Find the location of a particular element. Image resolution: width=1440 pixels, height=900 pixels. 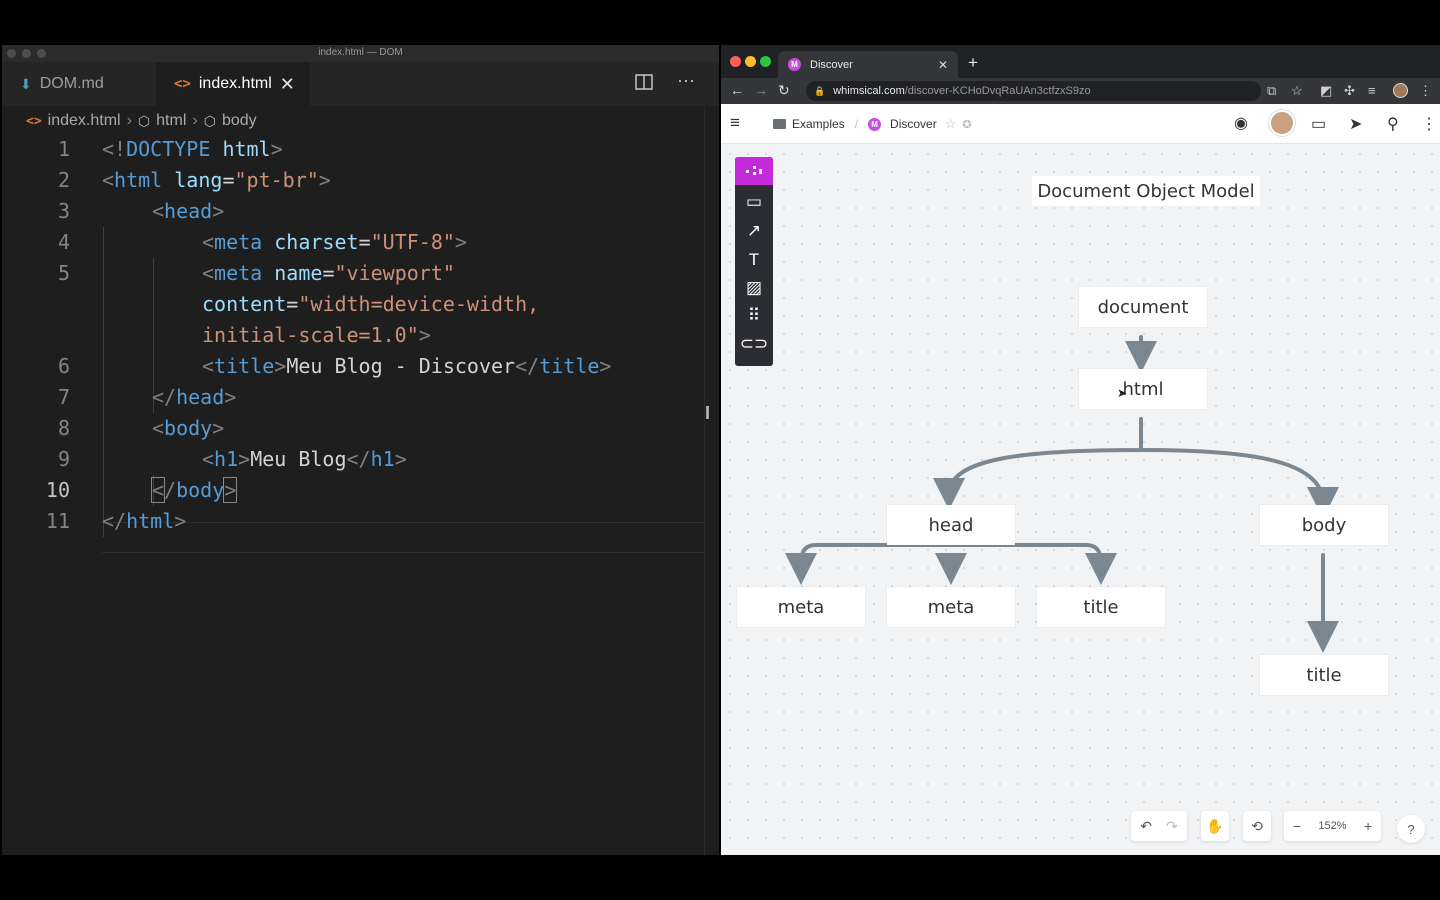

mouse-cursor-icon: ➤ is located at coordinates (1122, 393).